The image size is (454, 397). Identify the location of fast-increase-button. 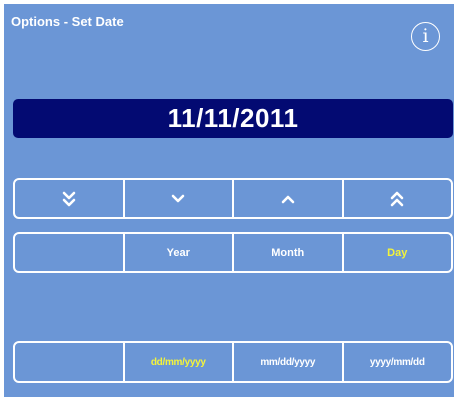
(396, 198).